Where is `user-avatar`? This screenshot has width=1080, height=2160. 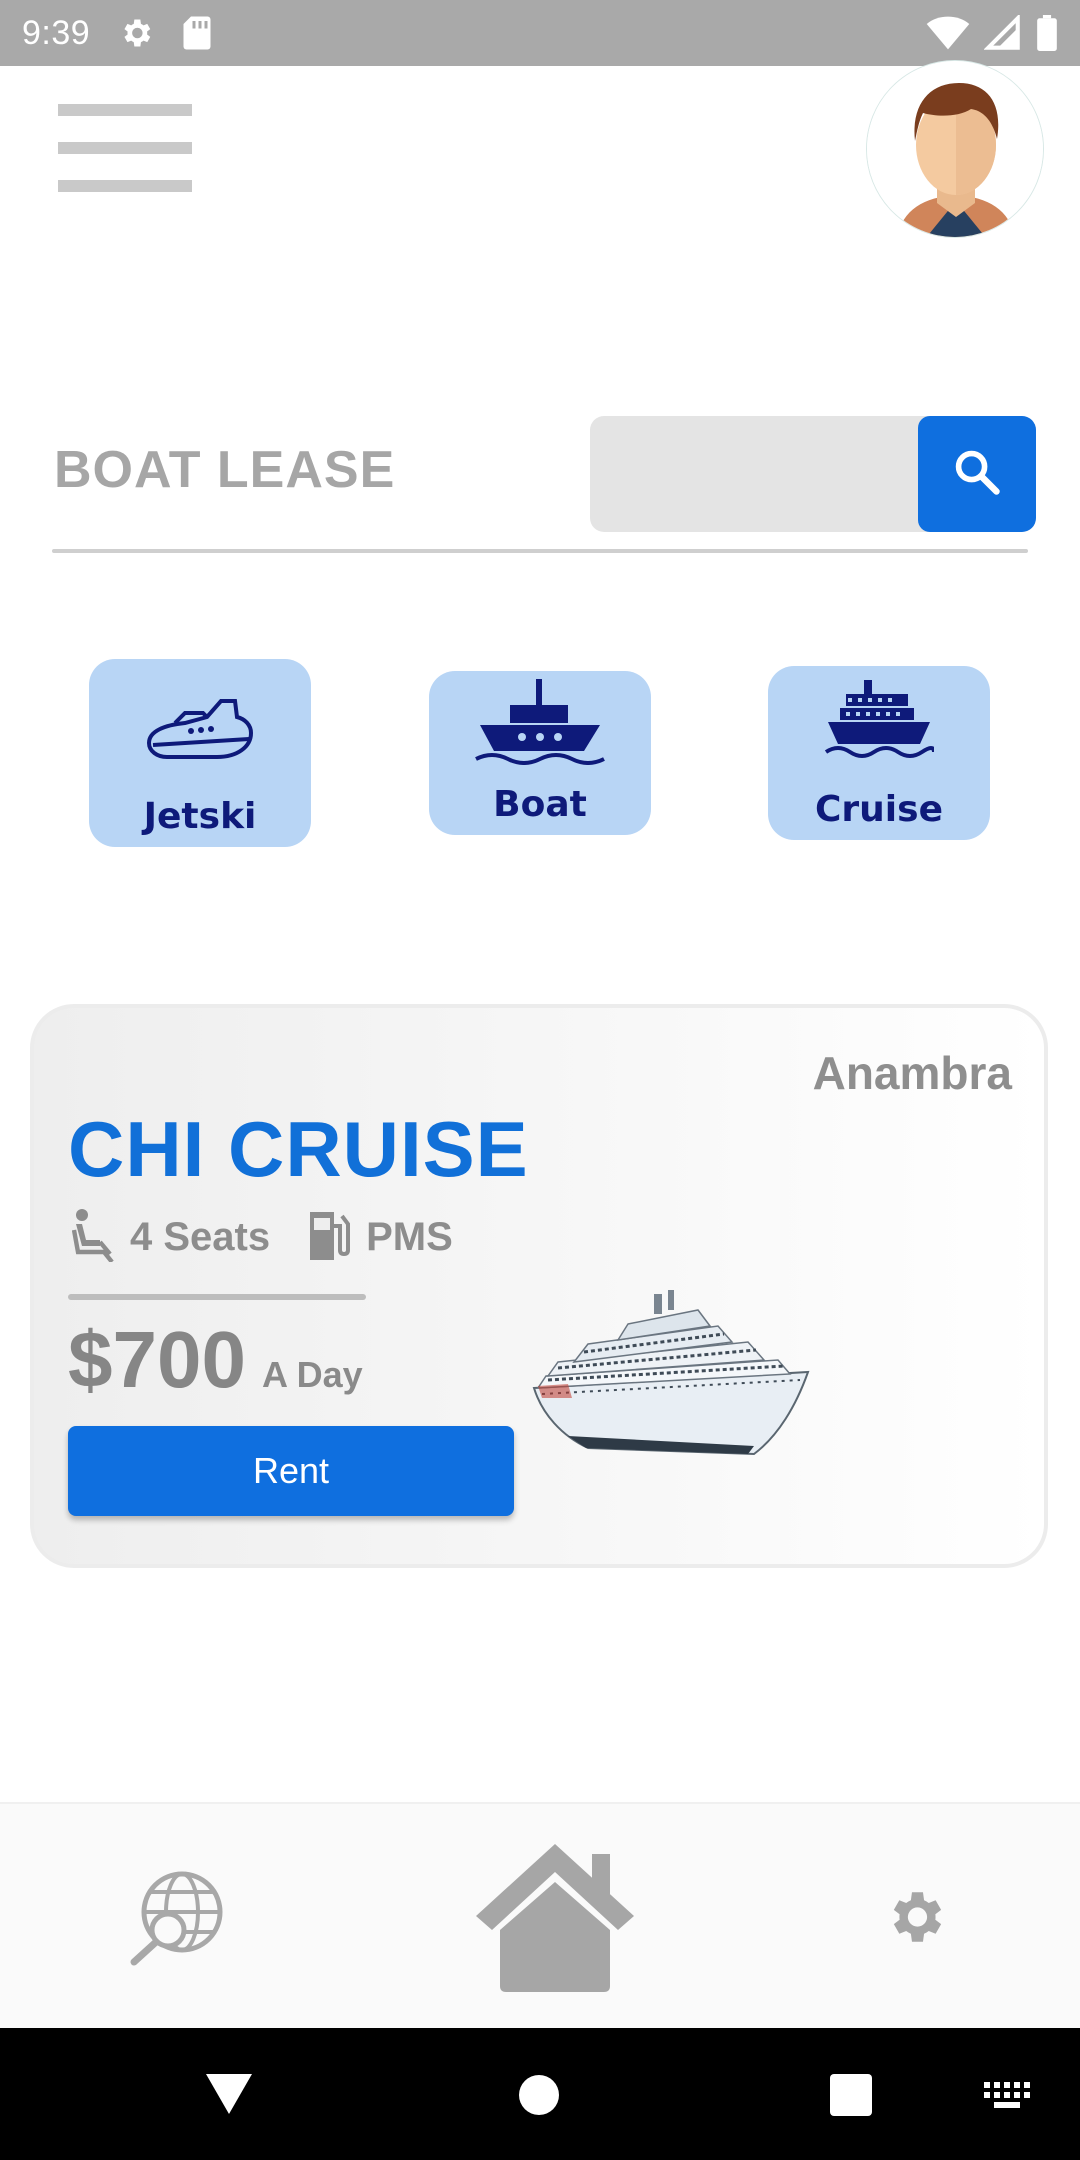 user-avatar is located at coordinates (955, 149).